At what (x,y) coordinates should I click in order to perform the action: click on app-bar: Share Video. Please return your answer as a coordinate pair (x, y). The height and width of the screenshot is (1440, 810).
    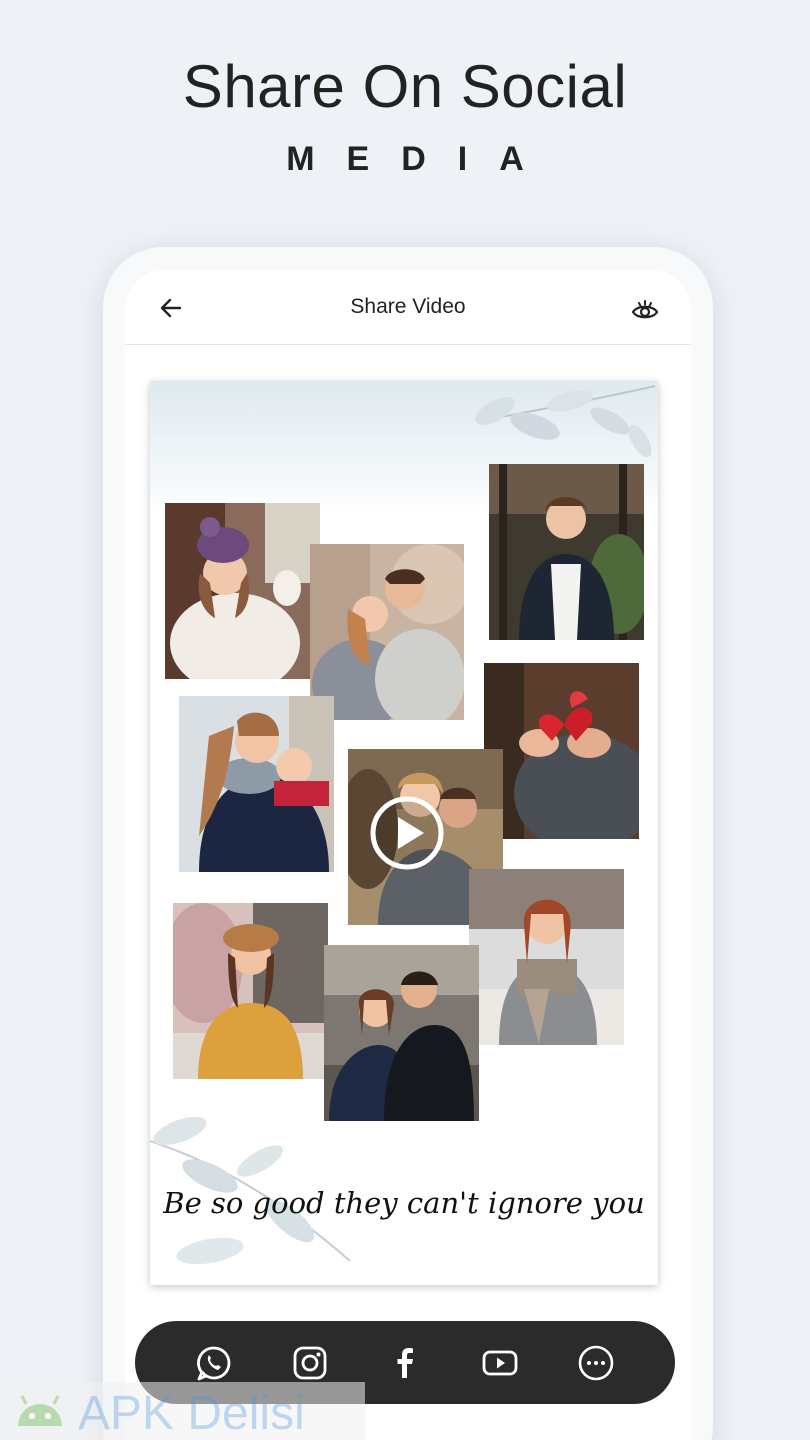
    Looking at the image, I should click on (408, 307).